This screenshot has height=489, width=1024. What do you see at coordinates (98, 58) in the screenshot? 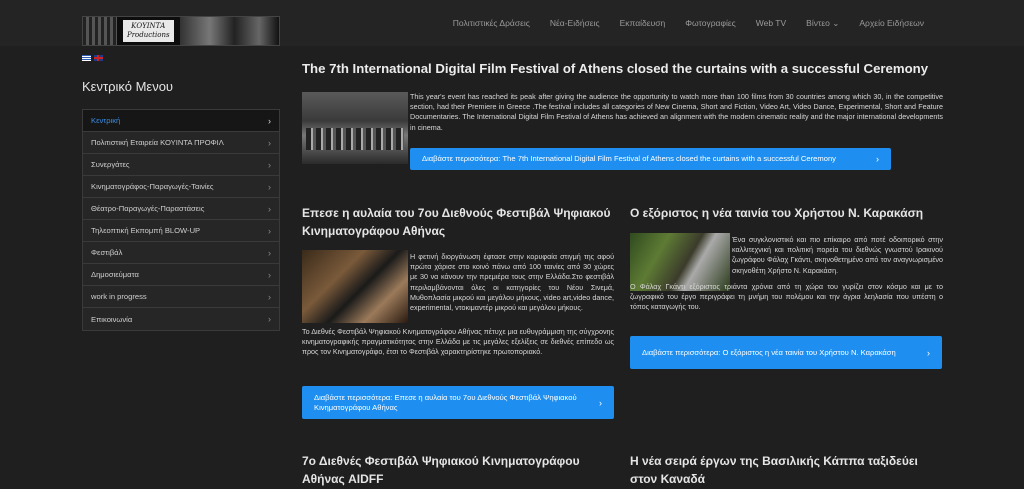
I see `uk-flag-icon` at bounding box center [98, 58].